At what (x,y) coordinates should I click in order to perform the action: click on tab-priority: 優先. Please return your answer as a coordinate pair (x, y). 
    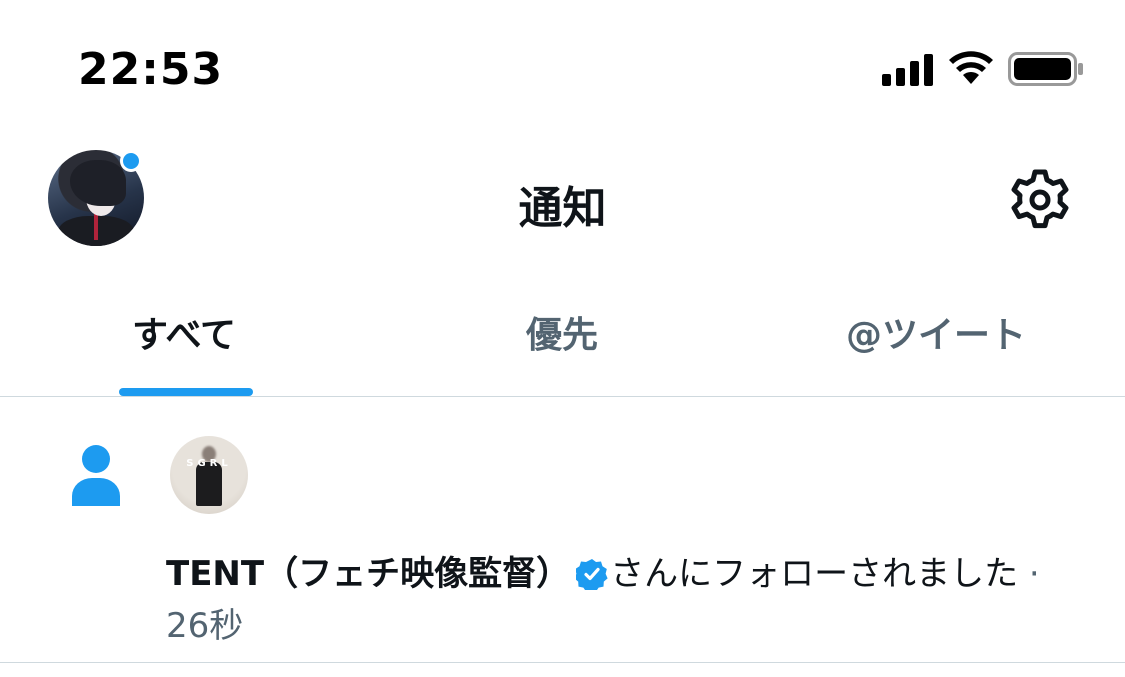
    Looking at the image, I should click on (562, 332).